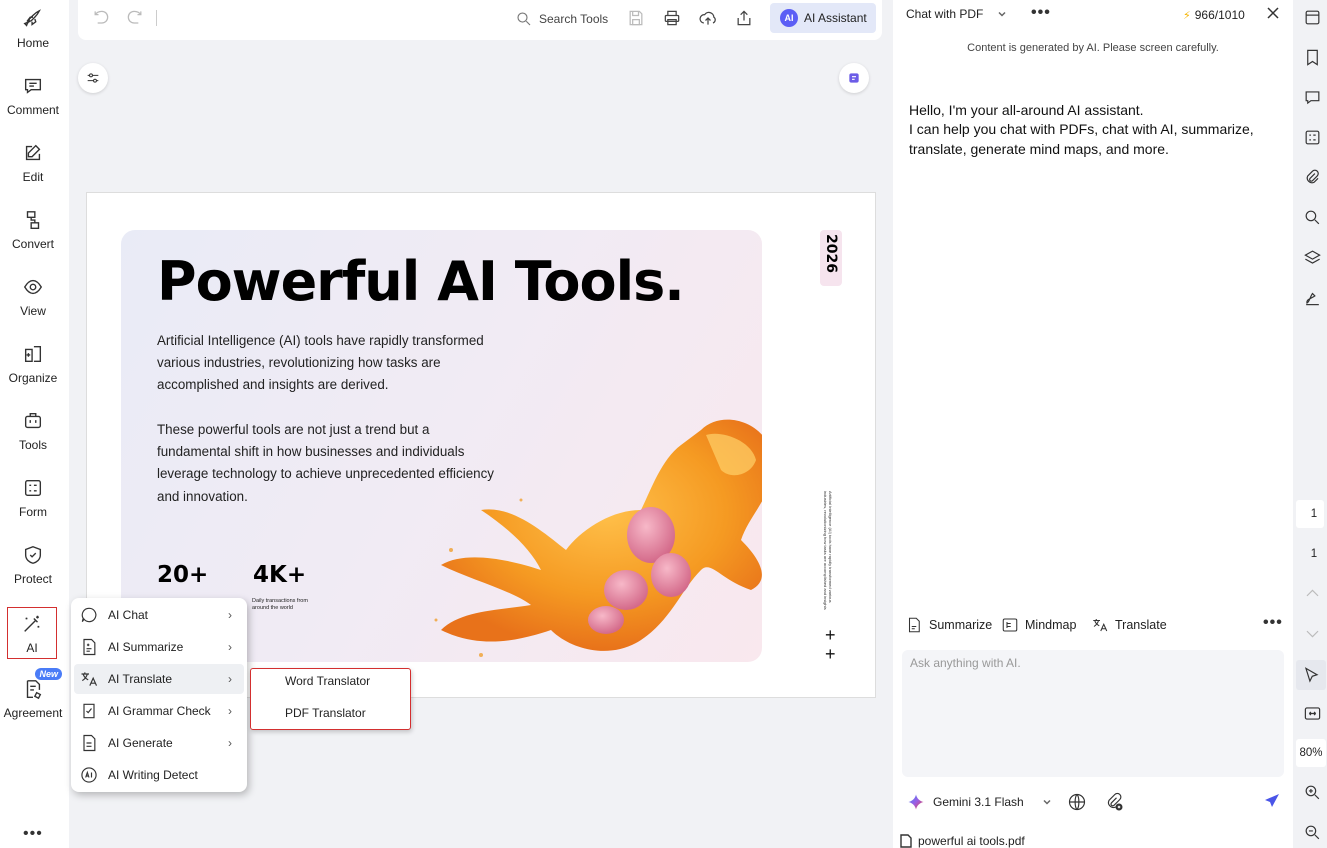 Image resolution: width=1327 pixels, height=848 pixels. Describe the element at coordinates (159, 743) in the screenshot. I see `menu-ai-generate: AI Generate ›` at that location.